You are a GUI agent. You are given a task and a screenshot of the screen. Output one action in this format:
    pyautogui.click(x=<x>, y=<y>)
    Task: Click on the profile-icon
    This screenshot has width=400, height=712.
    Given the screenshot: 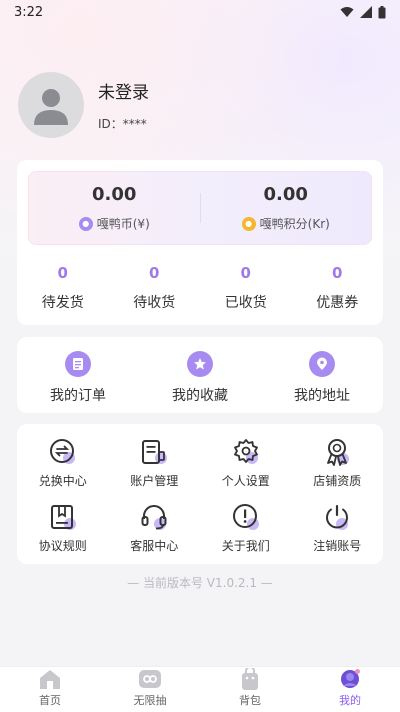 What is the action you would take?
    pyautogui.click(x=350, y=678)
    